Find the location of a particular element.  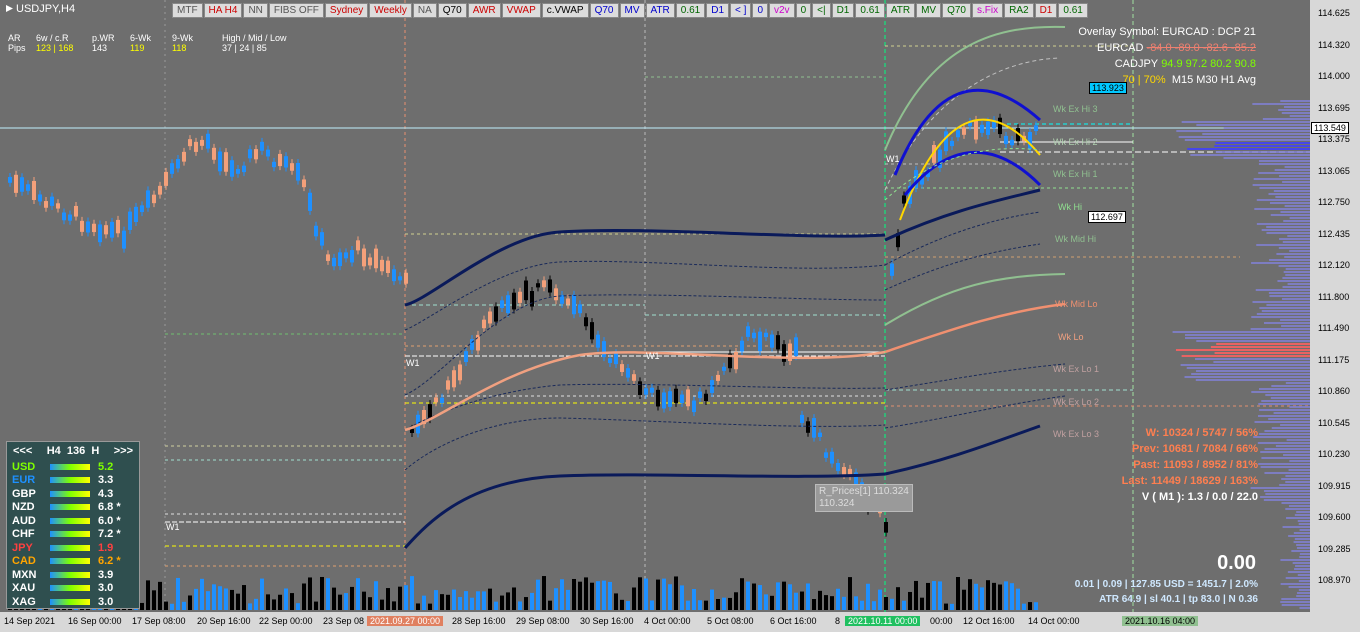

toolbar-button-q70-11: Q70 is located at coordinates (604, 10).